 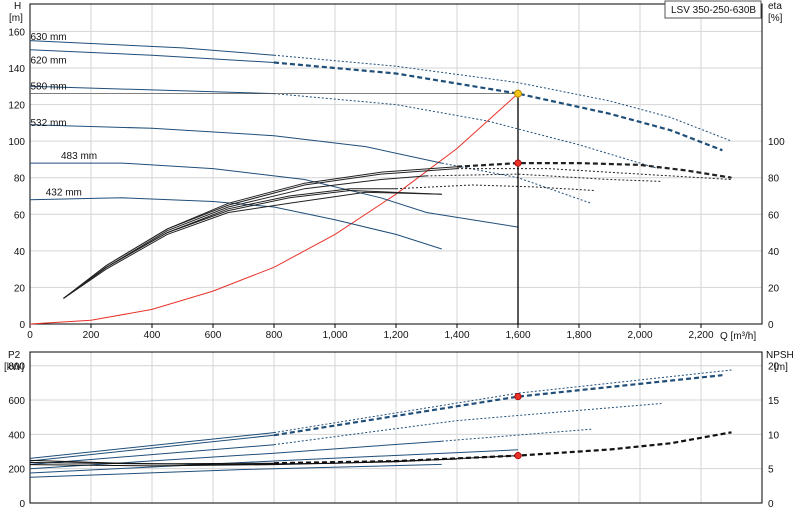 I want to click on power-tick-label: 200, so click(x=16, y=470).